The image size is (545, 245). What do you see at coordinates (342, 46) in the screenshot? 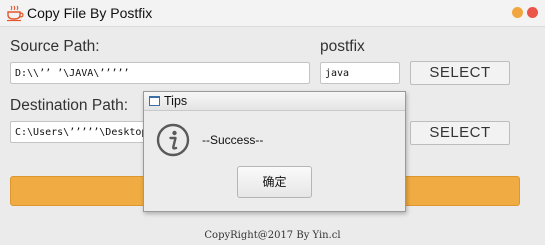
I see `postfix-label: postfix` at bounding box center [342, 46].